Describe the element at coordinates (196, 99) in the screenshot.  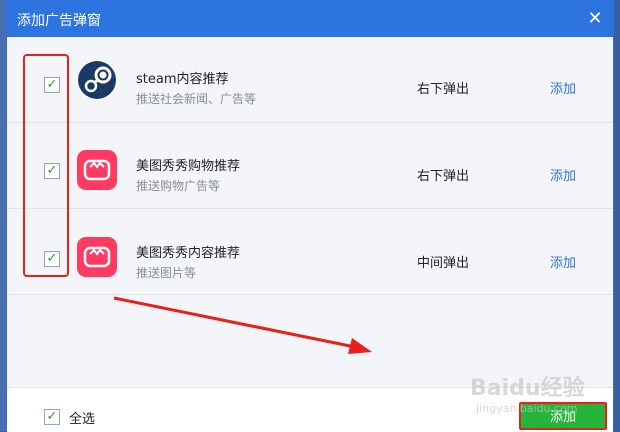
I see `item-desc: 推送社会新闻、广告等` at that location.